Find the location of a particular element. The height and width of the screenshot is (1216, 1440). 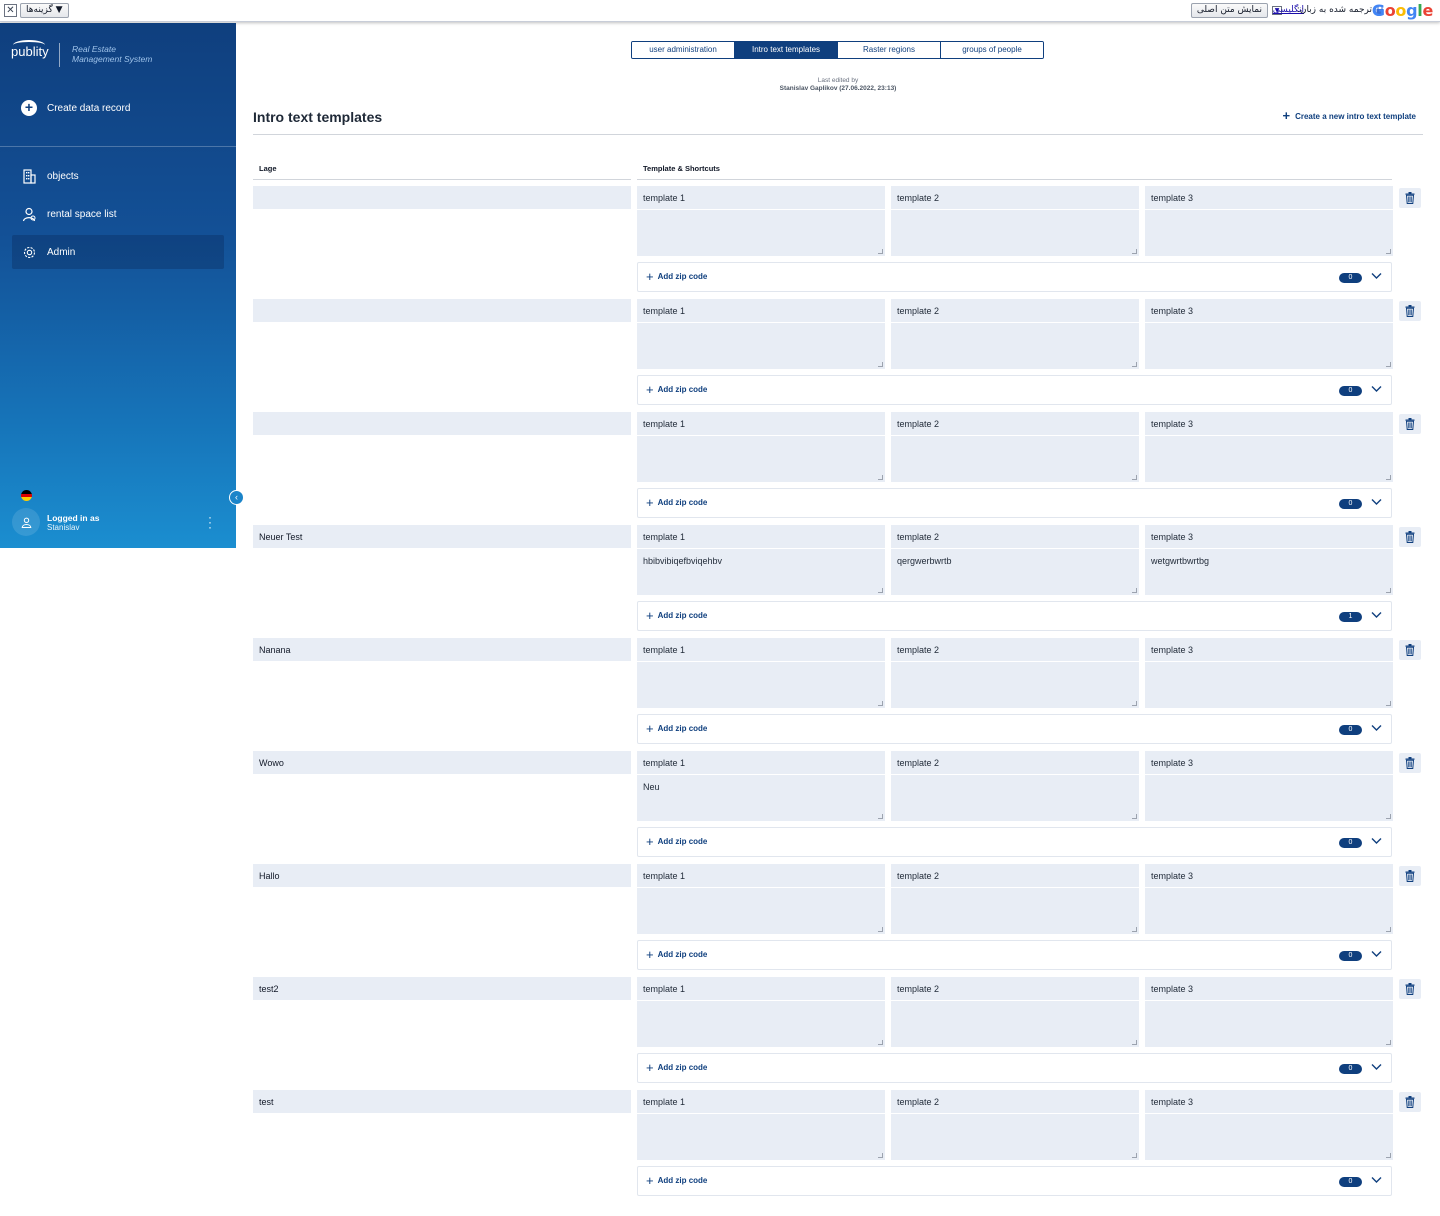

template-text-area: hbibvibiqefbviqehbv is located at coordinates (682, 561).